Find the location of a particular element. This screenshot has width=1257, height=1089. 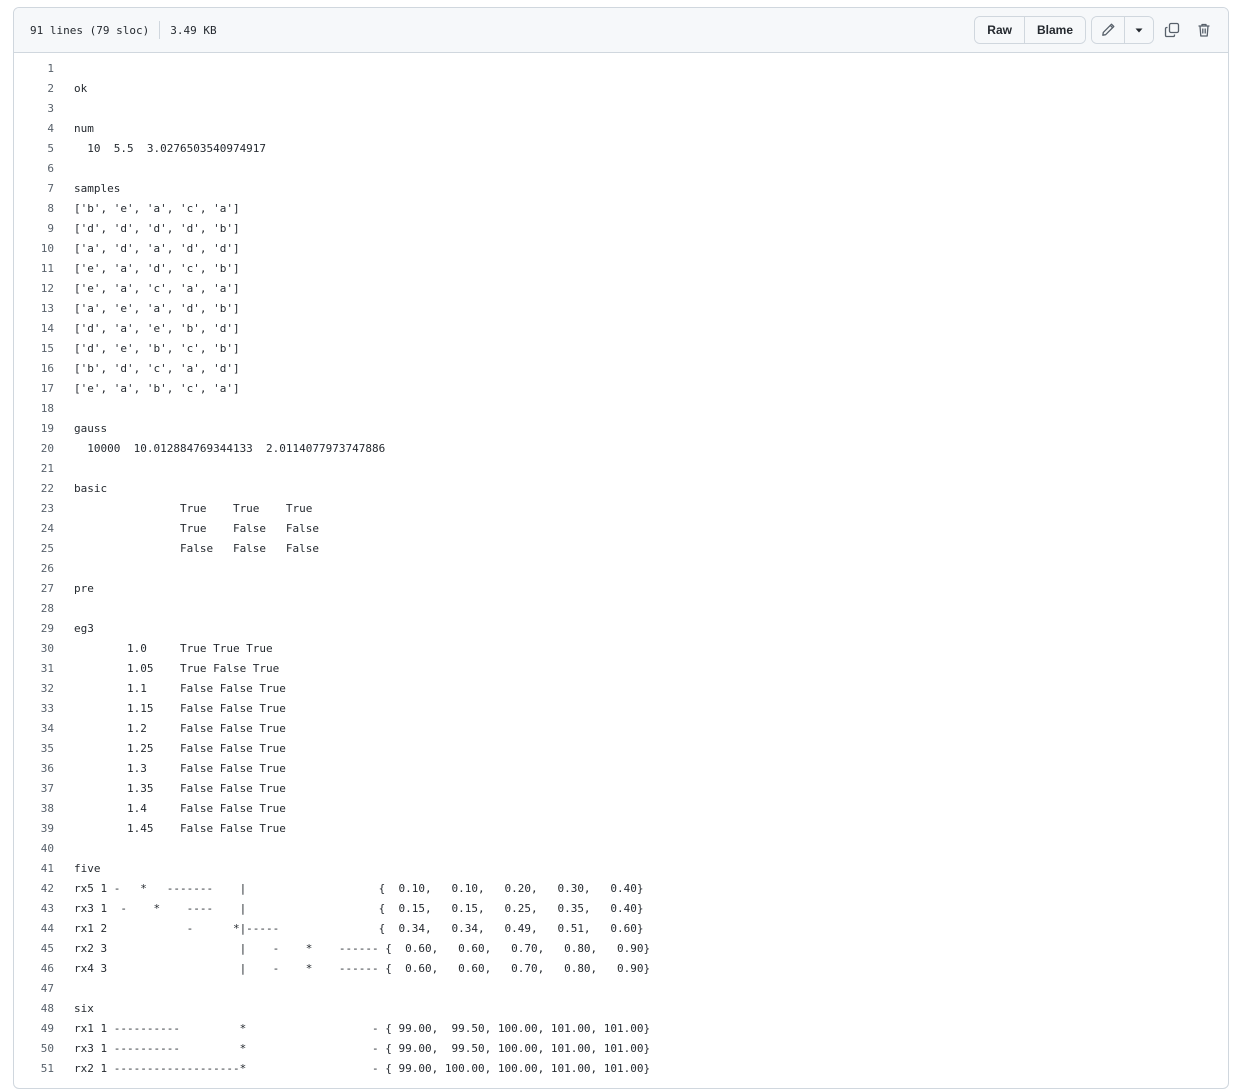

line-number: 46 is located at coordinates (44, 969).